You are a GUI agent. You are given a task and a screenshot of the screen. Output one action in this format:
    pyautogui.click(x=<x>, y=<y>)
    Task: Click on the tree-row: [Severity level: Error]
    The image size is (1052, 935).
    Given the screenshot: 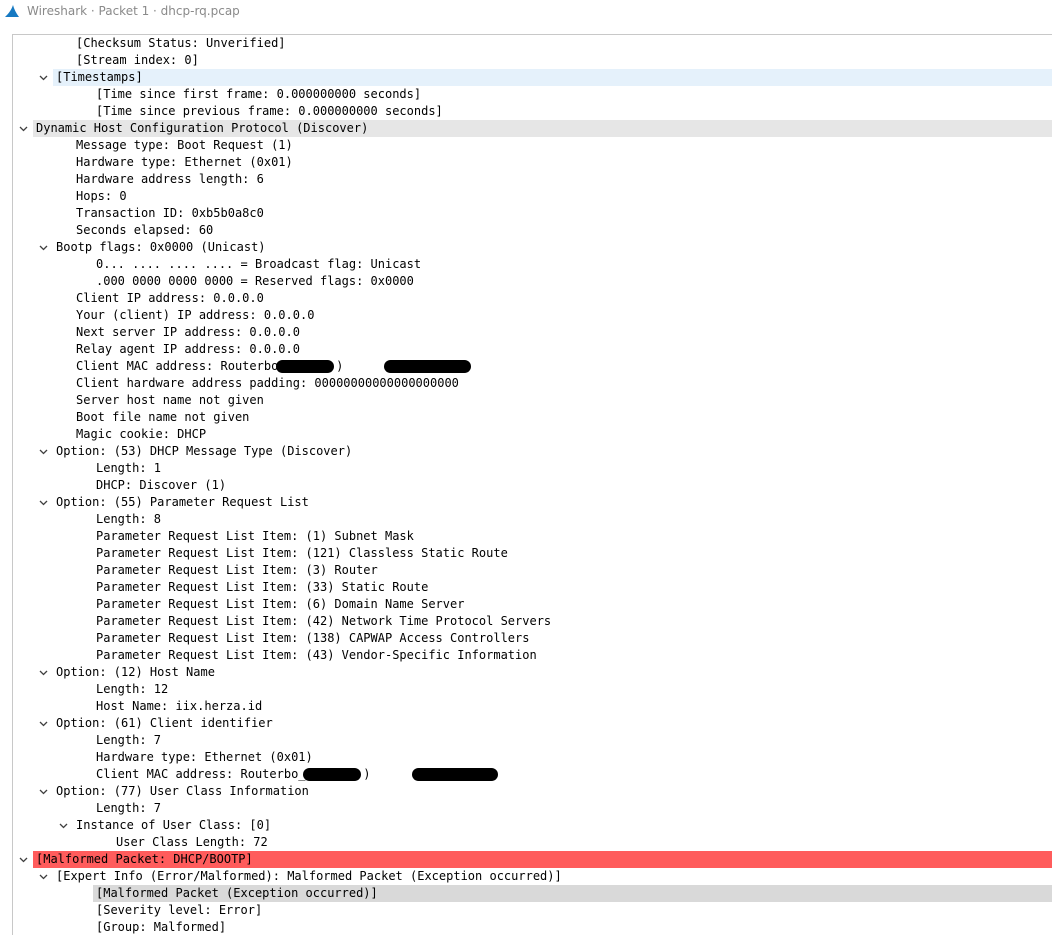 What is the action you would take?
    pyautogui.click(x=532, y=910)
    